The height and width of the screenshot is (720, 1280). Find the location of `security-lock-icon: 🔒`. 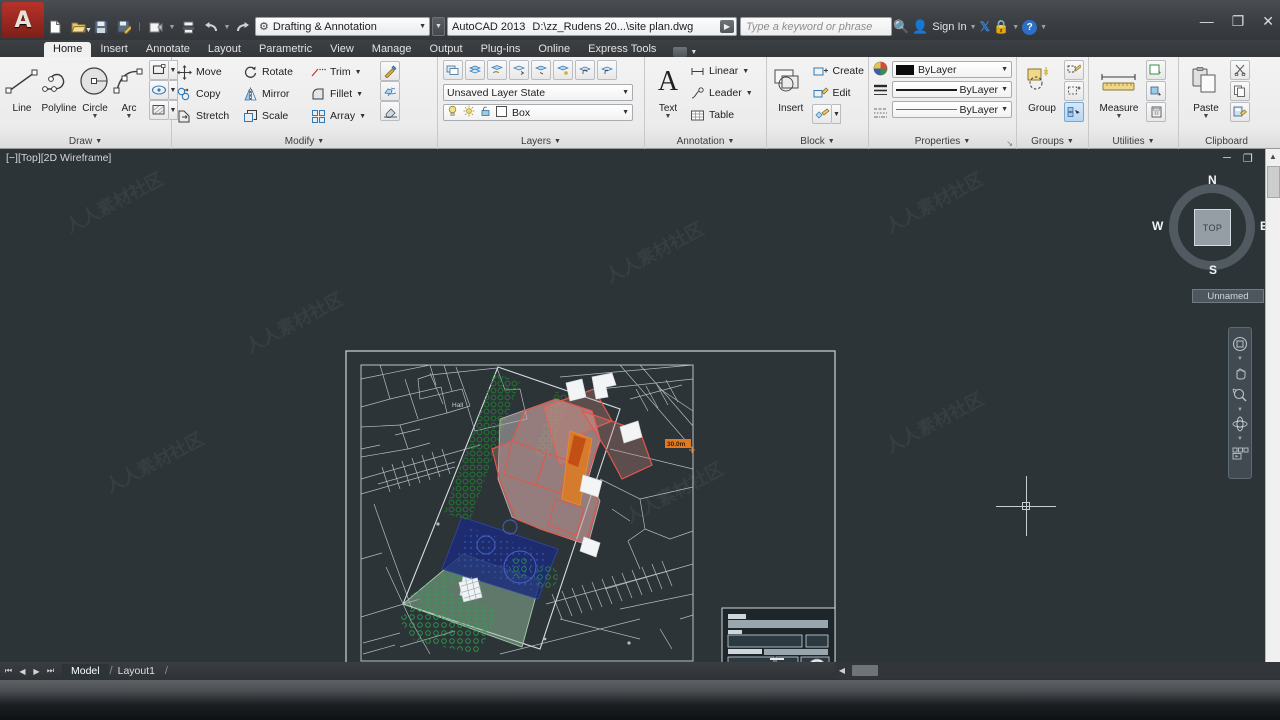

security-lock-icon: 🔒 is located at coordinates (1001, 27).